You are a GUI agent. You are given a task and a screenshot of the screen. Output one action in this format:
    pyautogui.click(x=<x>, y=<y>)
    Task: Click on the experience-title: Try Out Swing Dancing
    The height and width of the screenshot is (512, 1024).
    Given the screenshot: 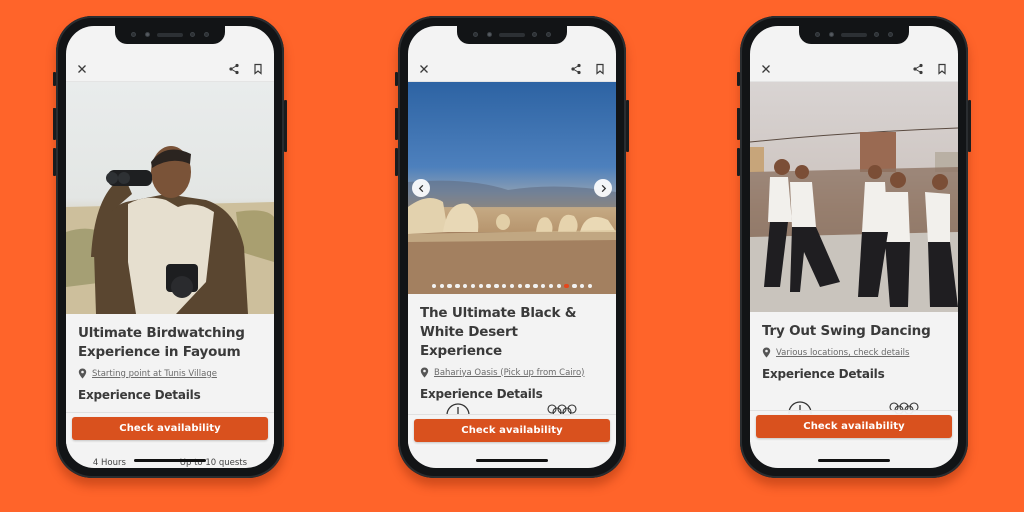 What is the action you would take?
    pyautogui.click(x=846, y=331)
    